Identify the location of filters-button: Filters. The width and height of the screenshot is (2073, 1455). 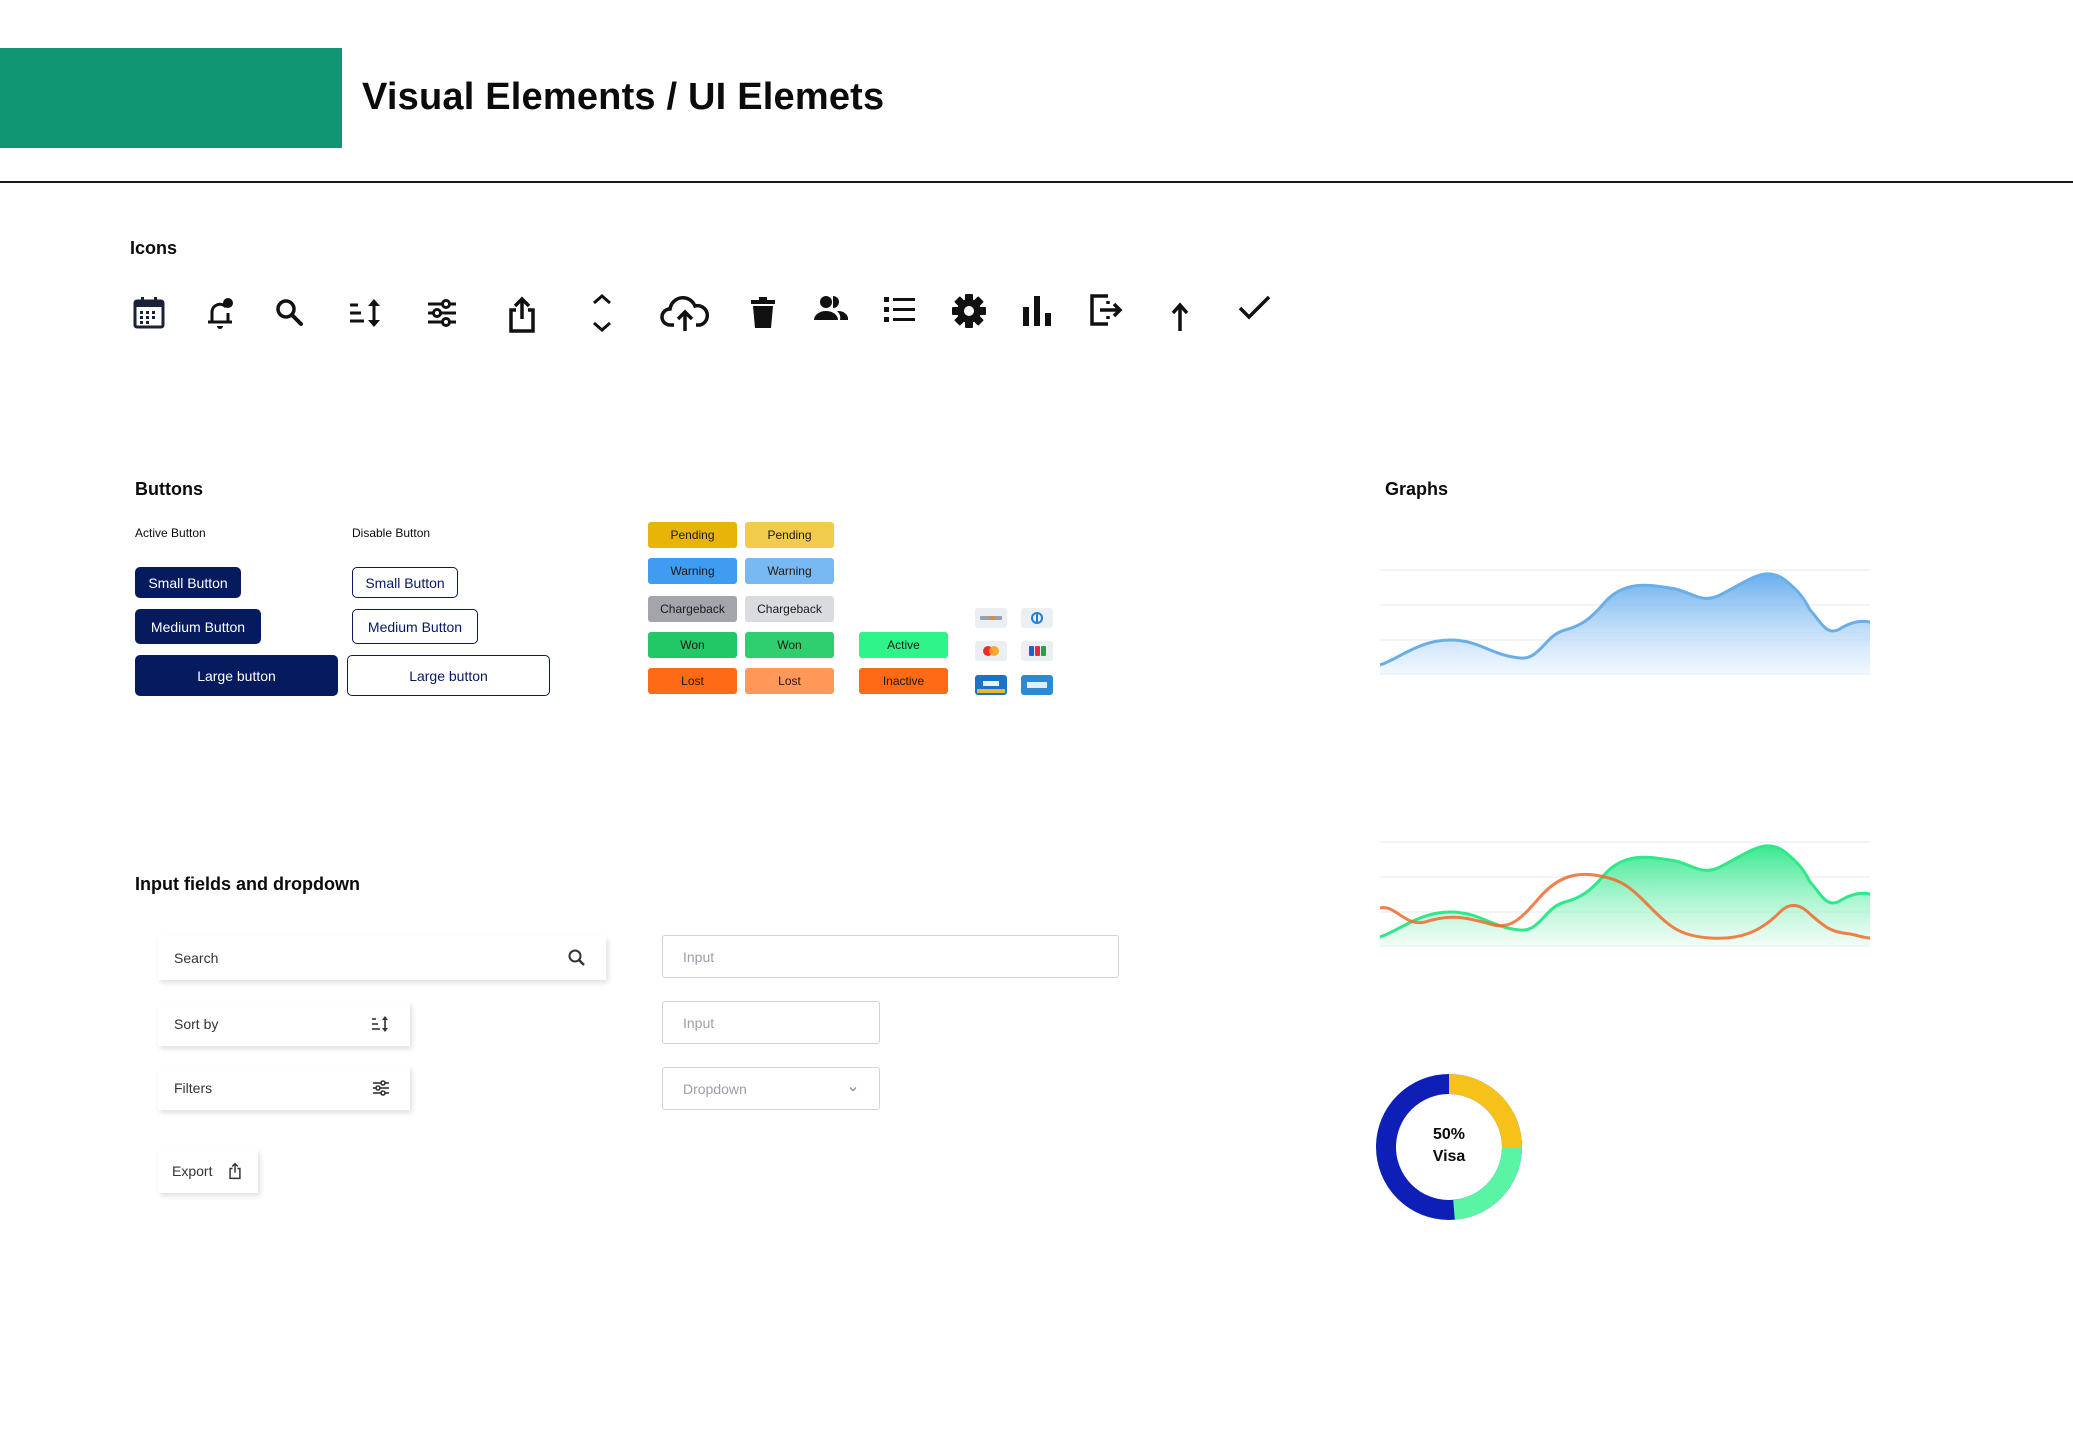
(284, 1088).